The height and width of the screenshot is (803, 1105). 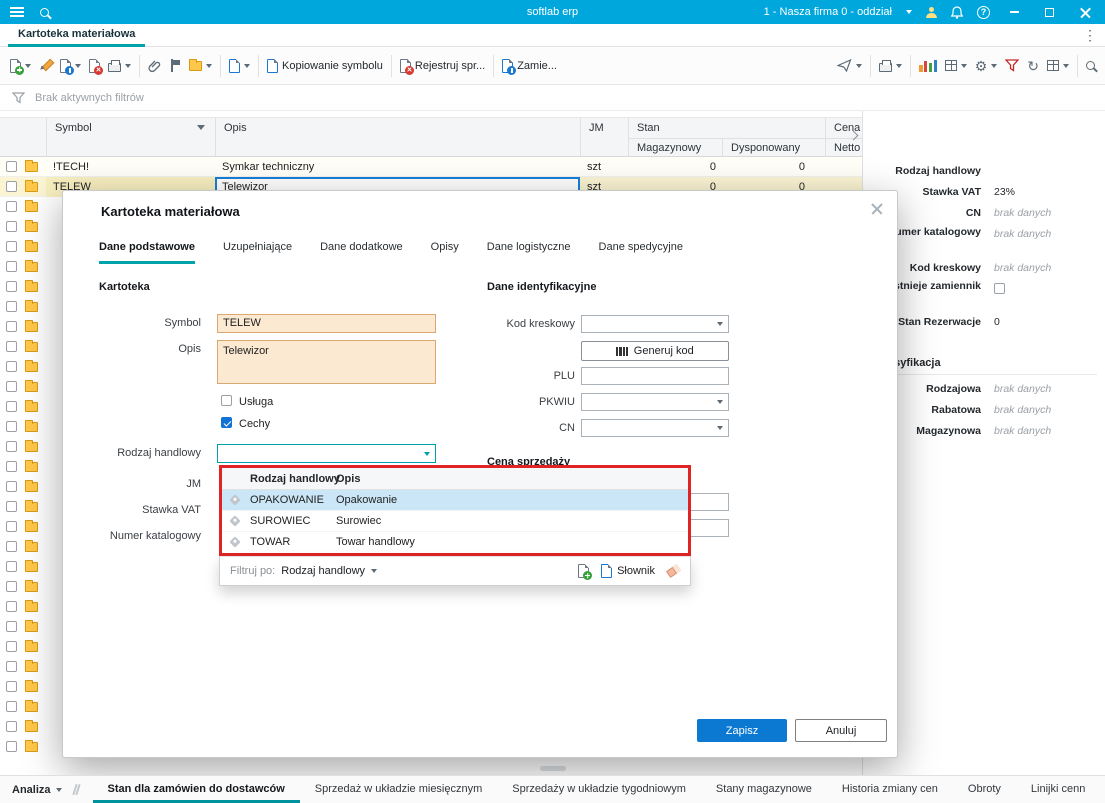 What do you see at coordinates (742, 730) in the screenshot?
I see `save-button: Zapisz` at bounding box center [742, 730].